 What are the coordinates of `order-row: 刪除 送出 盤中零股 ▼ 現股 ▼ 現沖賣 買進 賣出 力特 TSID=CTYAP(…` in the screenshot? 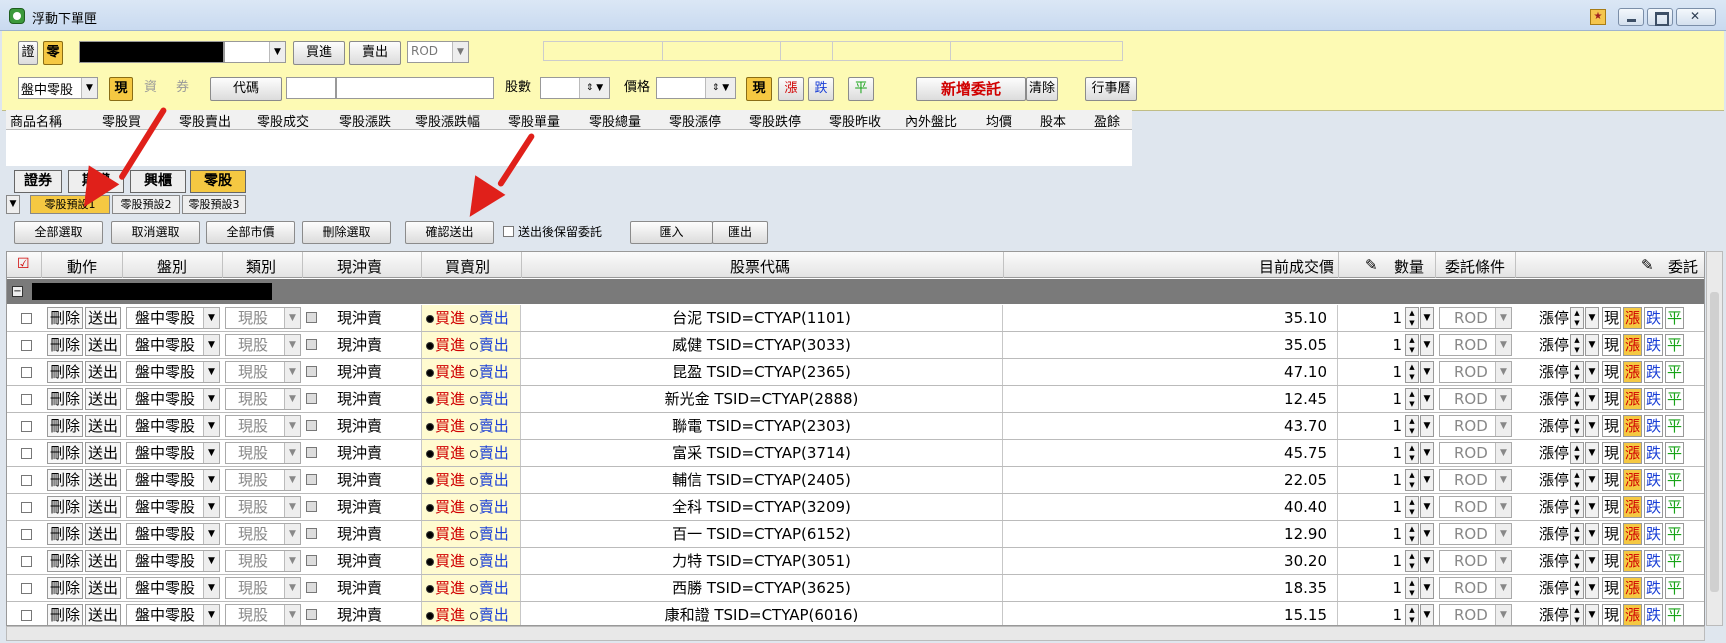 It's located at (855, 561).